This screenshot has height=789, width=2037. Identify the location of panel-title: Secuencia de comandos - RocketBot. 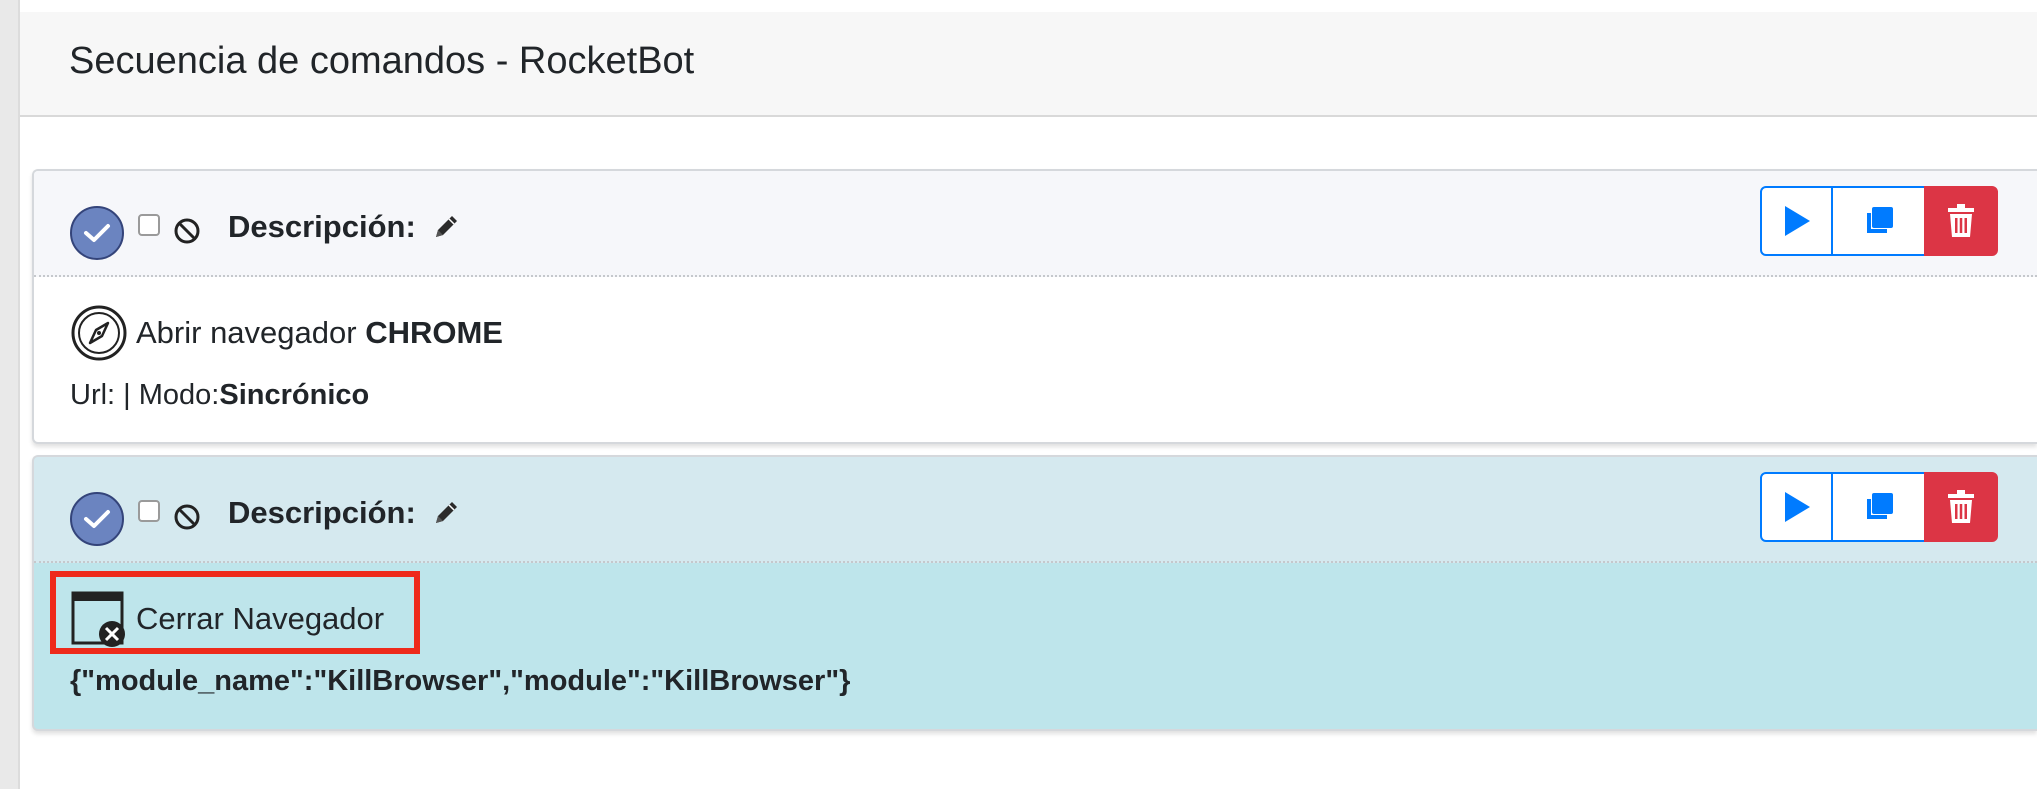
(382, 61).